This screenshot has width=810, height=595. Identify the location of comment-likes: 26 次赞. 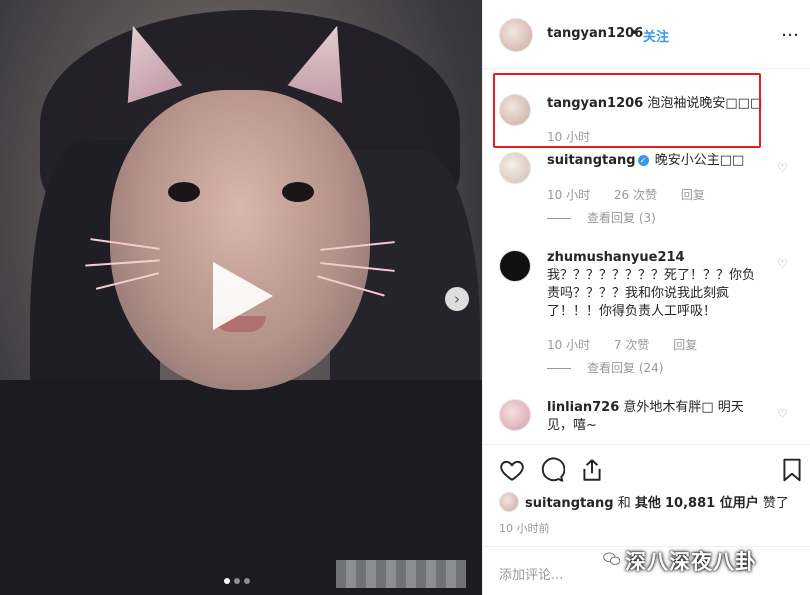
(635, 195).